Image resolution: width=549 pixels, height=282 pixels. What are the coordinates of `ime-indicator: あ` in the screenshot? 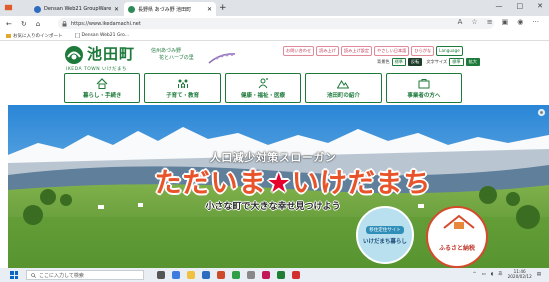 It's located at (500, 274).